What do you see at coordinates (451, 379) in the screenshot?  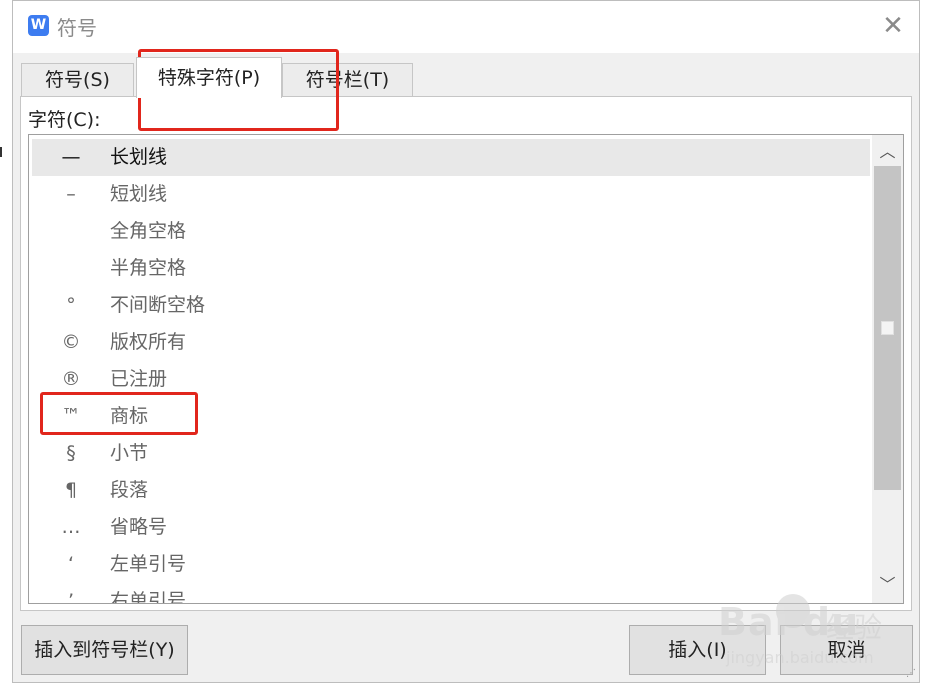 I see `list-item: ® 已注册` at bounding box center [451, 379].